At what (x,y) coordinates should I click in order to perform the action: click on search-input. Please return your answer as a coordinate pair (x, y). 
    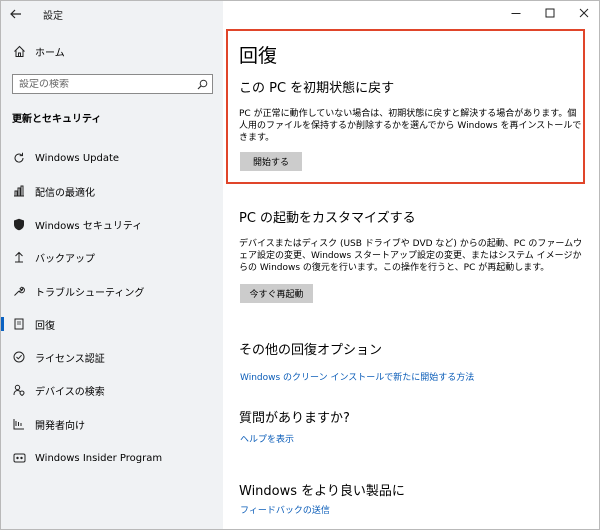
    Looking at the image, I should click on (102, 84).